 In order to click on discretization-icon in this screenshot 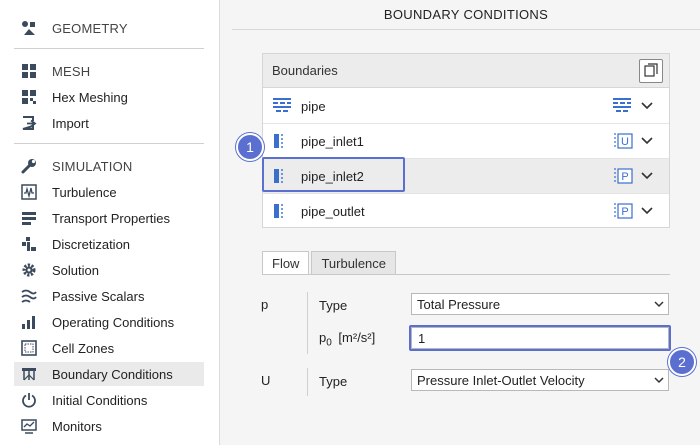, I will do `click(29, 244)`.